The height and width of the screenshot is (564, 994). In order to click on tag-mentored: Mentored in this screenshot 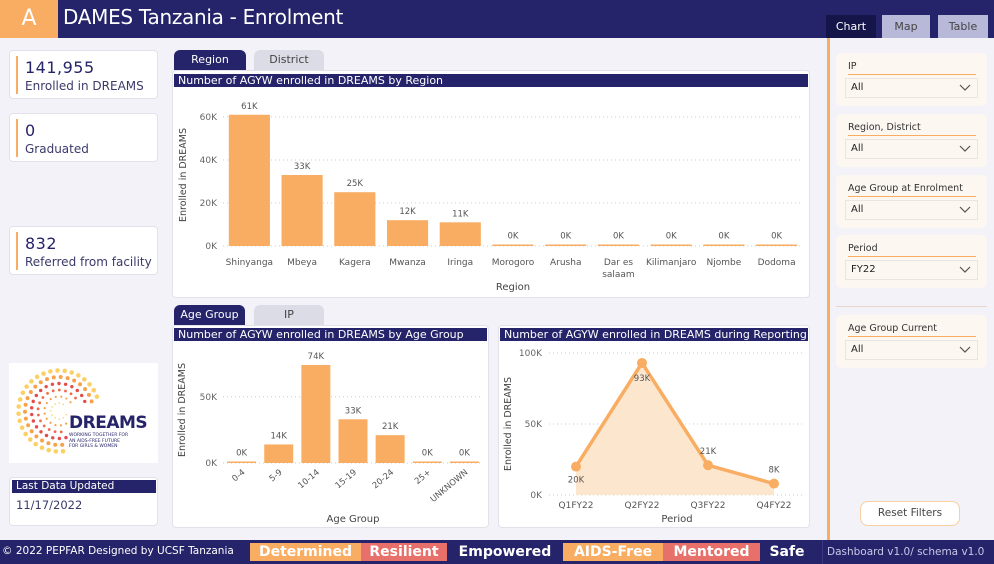, I will do `click(711, 552)`.